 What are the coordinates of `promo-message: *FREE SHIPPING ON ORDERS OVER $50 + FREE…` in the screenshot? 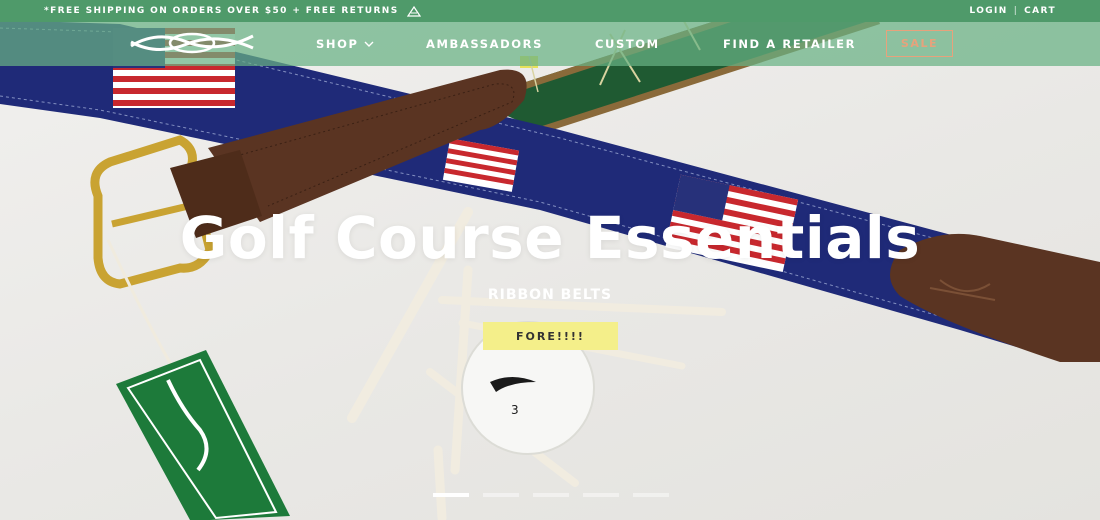 It's located at (232, 11).